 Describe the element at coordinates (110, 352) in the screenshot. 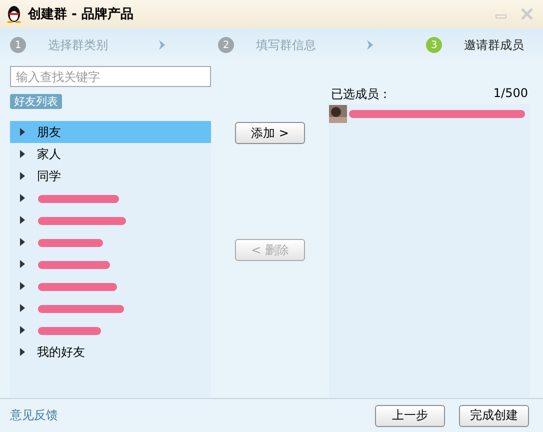

I see `group-item: 我的好友` at that location.